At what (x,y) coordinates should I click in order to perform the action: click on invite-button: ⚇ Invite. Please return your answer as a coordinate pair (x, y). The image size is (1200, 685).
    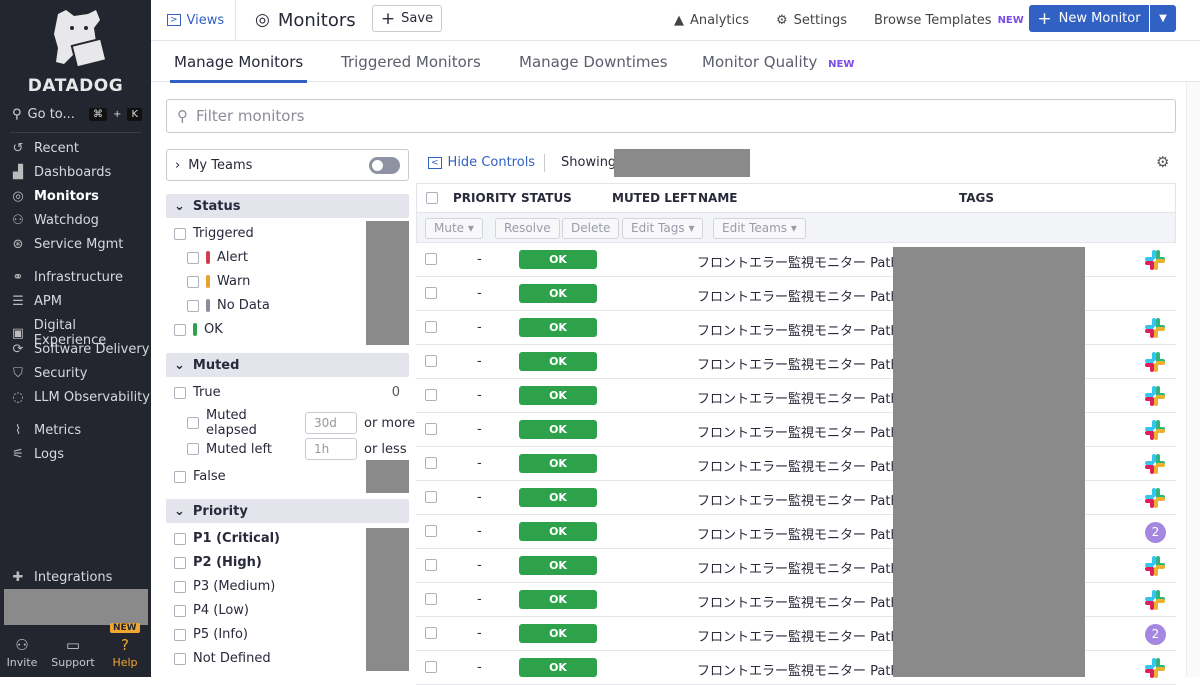
    Looking at the image, I should click on (22, 652).